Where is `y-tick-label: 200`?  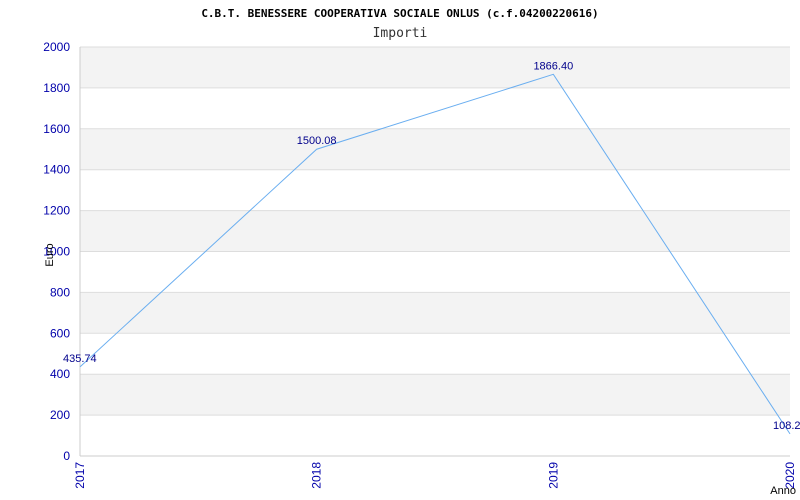
y-tick-label: 200 is located at coordinates (60, 415).